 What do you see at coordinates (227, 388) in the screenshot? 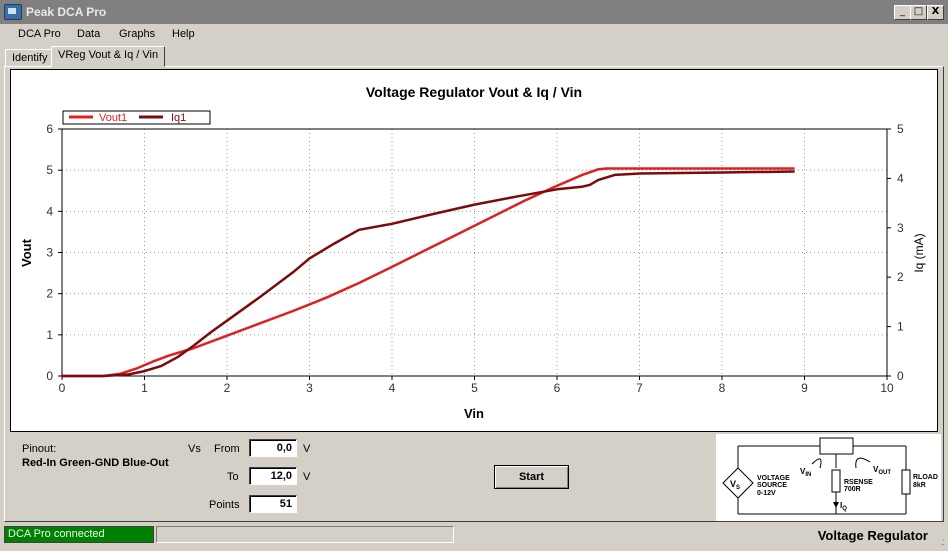
I see `x-tick-label: 2` at bounding box center [227, 388].